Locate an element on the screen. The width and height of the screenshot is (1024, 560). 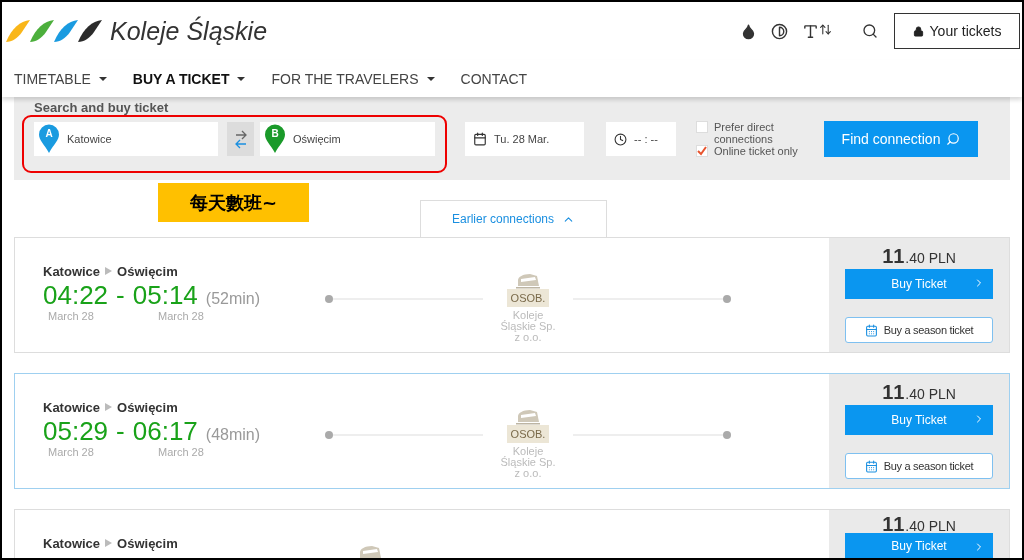
to-field: B Oświęcim is located at coordinates (347, 139).